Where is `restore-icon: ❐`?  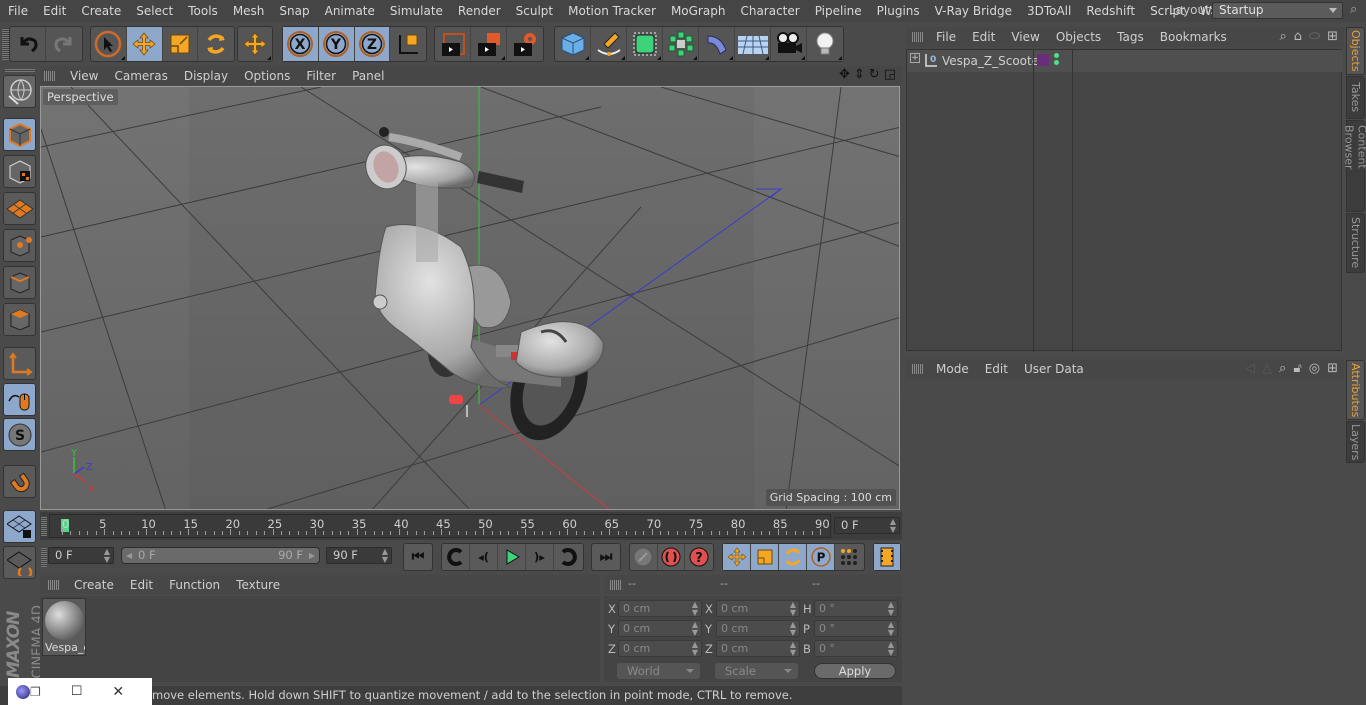
restore-icon: ❐ is located at coordinates (35, 692).